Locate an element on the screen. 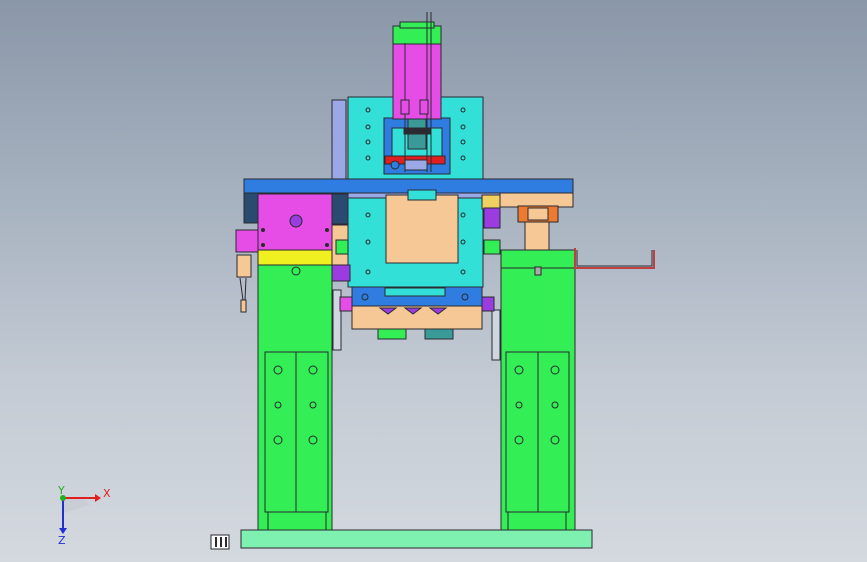  coordinate-triad-icon: X Y Z is located at coordinates (84, 515).